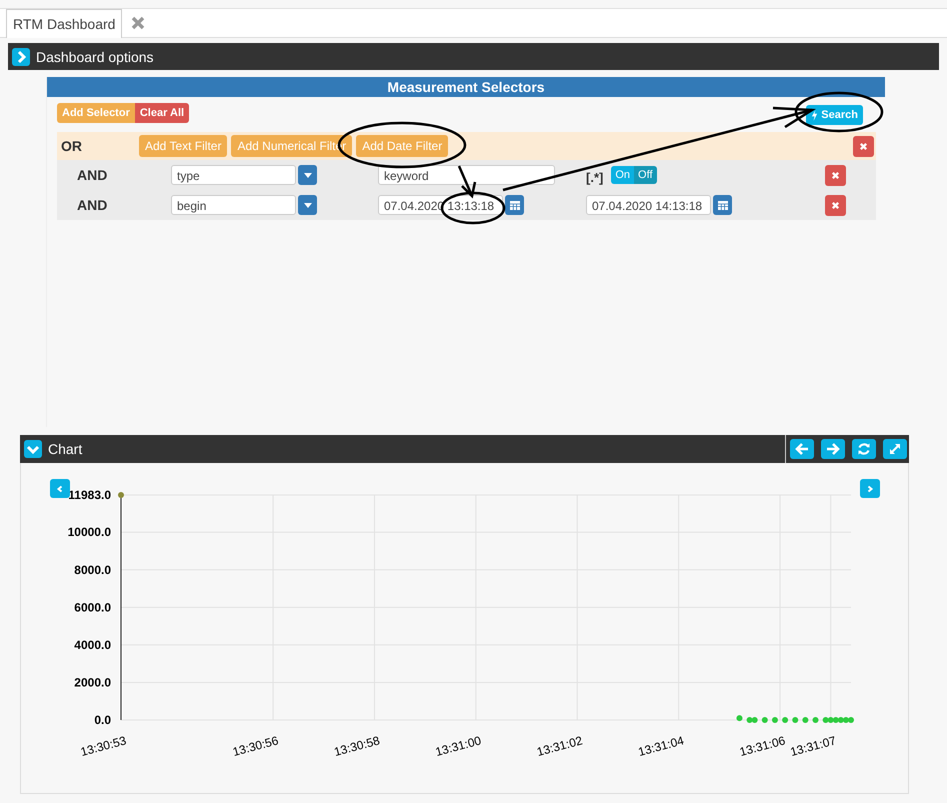 The width and height of the screenshot is (947, 803). I want to click on arrow, so click(467, 182).